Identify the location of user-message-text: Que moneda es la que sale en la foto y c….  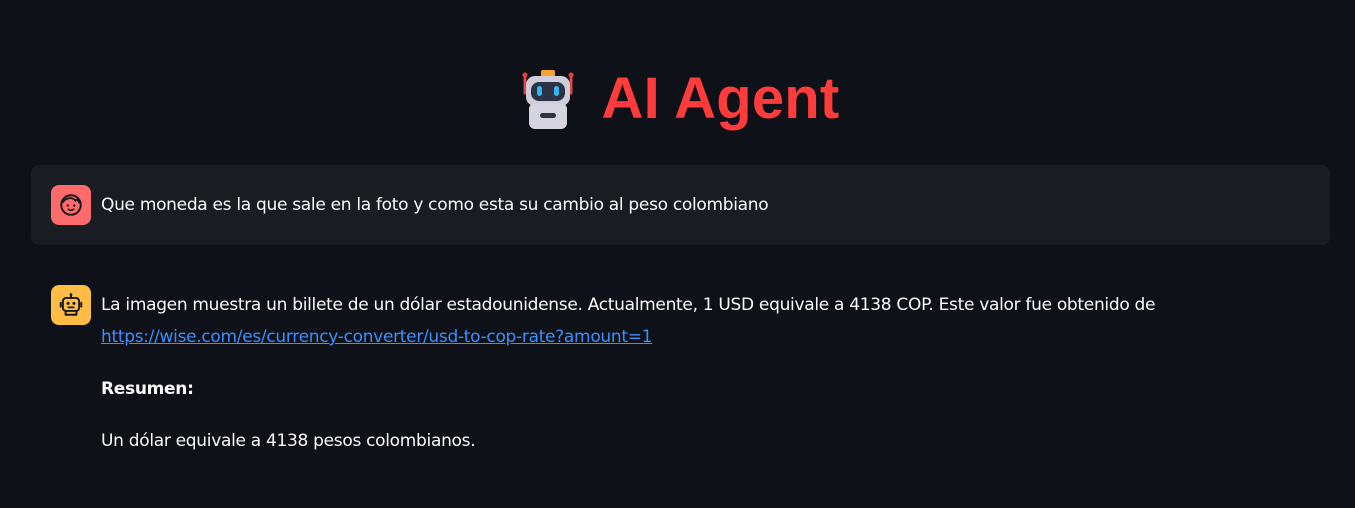
(435, 203).